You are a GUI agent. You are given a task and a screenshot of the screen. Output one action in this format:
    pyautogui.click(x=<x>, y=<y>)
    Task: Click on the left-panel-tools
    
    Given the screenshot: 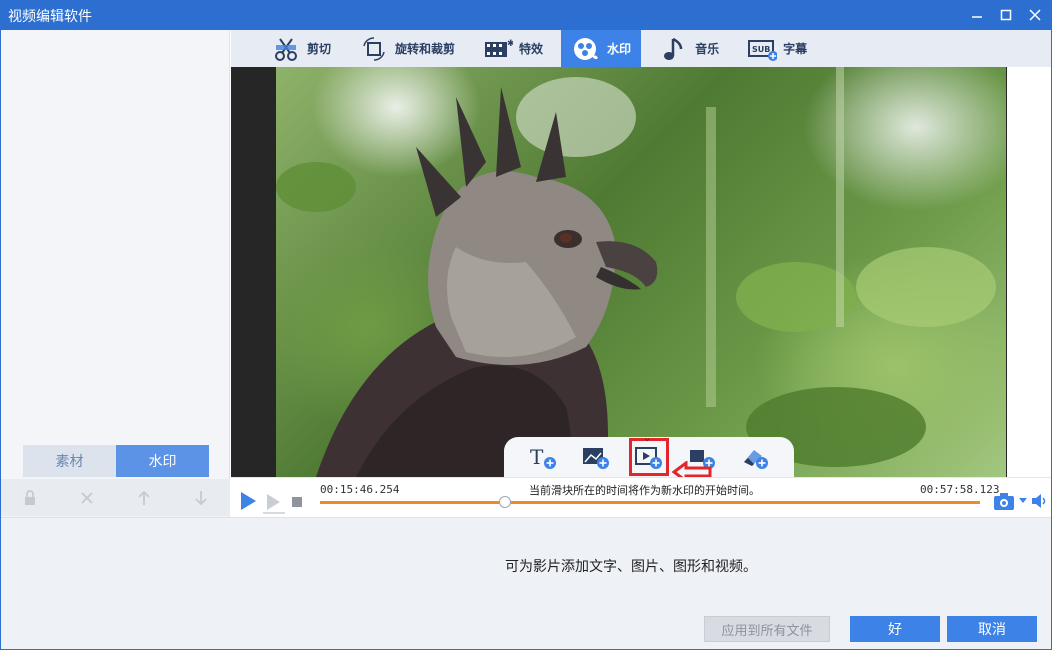 What is the action you would take?
    pyautogui.click(x=115, y=497)
    